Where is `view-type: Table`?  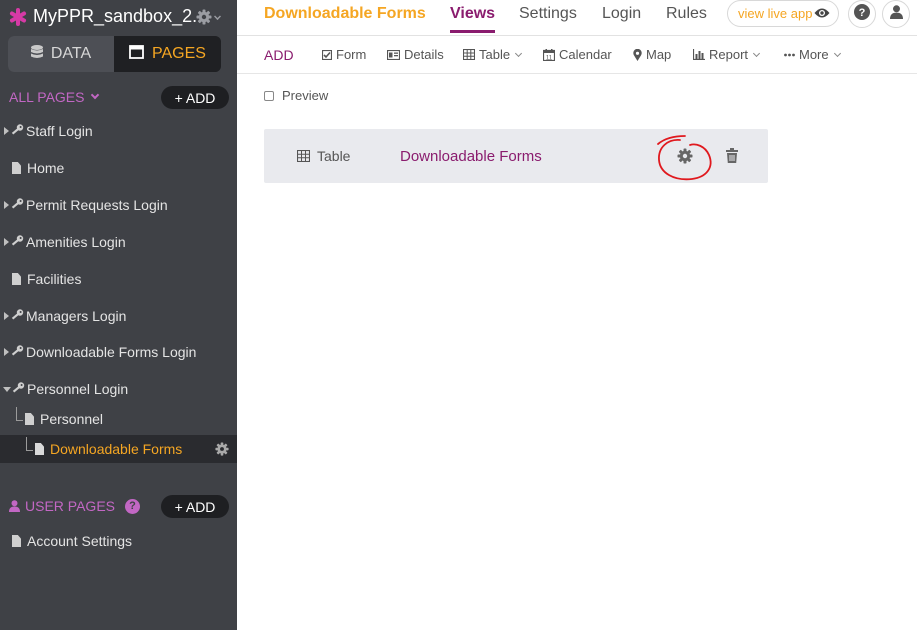
view-type: Table is located at coordinates (323, 156).